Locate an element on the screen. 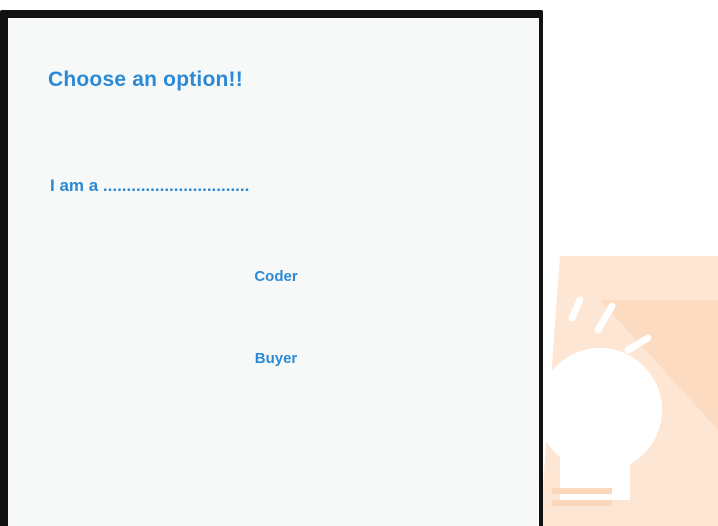 This screenshot has width=718, height=526. buyer-button: Buyer is located at coordinates (276, 358).